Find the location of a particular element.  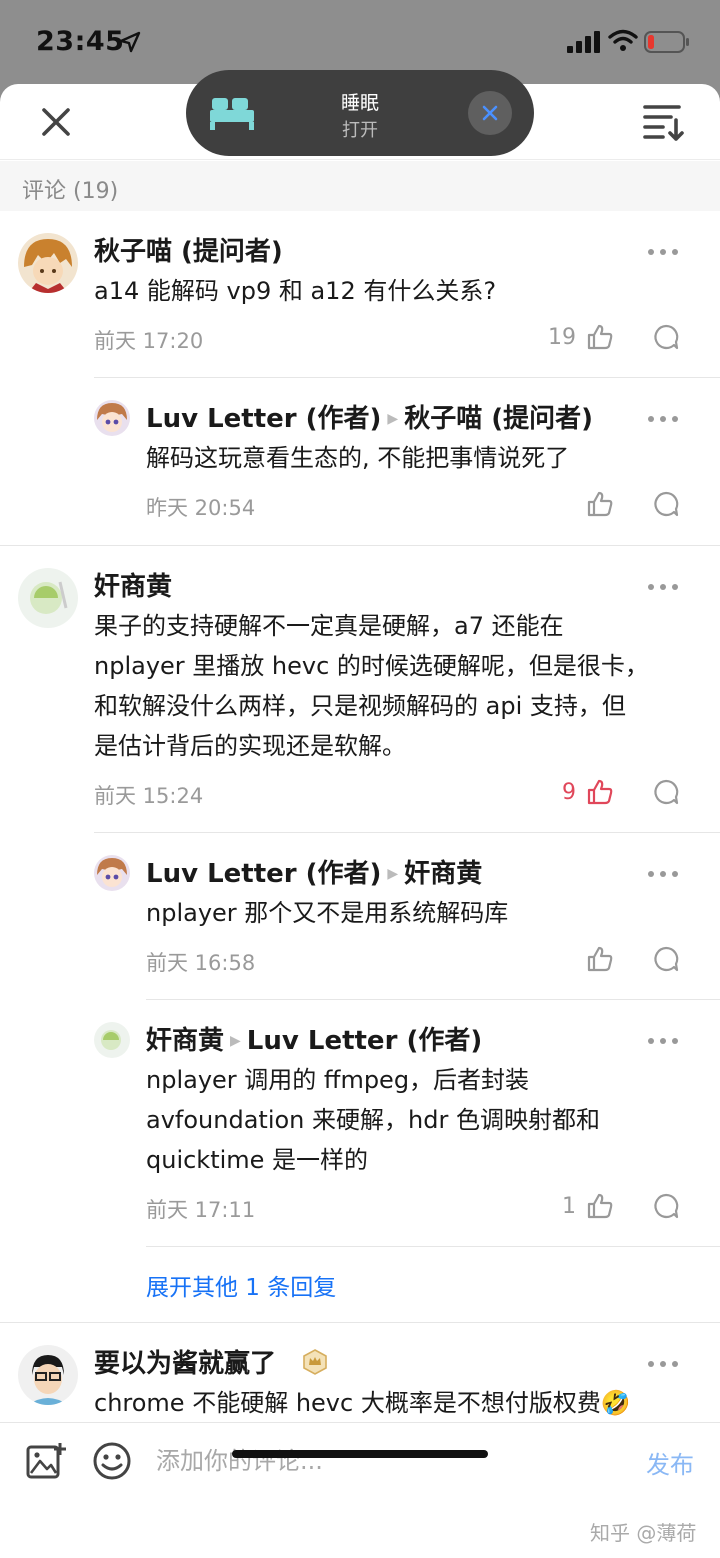

comment-author: 秋子喵 (提问者) is located at coordinates (188, 249).